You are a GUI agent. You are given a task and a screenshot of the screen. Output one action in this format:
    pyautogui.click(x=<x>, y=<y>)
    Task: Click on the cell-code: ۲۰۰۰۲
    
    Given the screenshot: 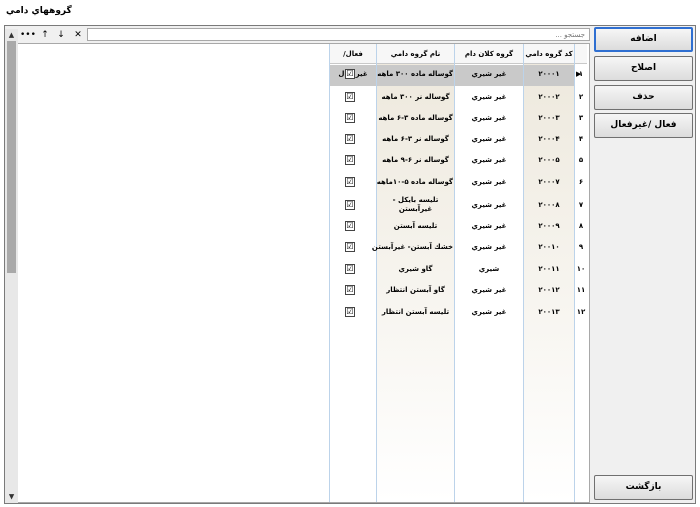 What is the action you would take?
    pyautogui.click(x=549, y=97)
    